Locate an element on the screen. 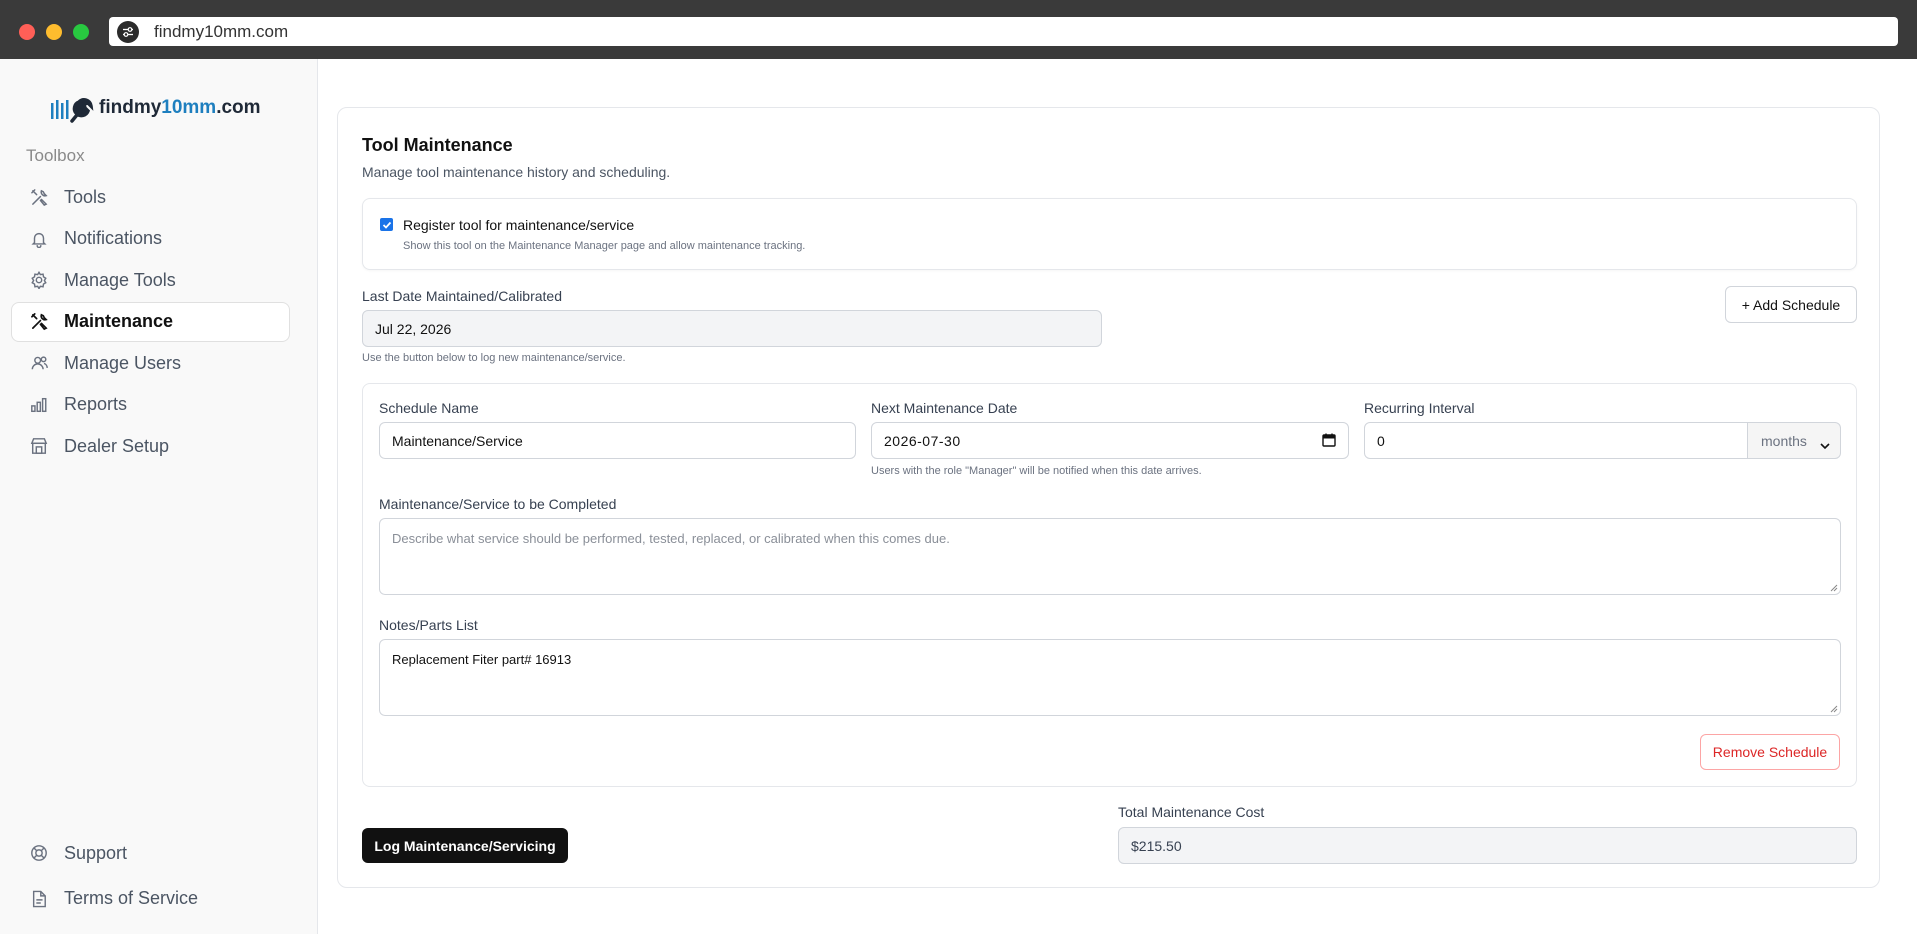 Image resolution: width=1917 pixels, height=934 pixels. sidebar-item-label: Dealer Setup is located at coordinates (117, 445).